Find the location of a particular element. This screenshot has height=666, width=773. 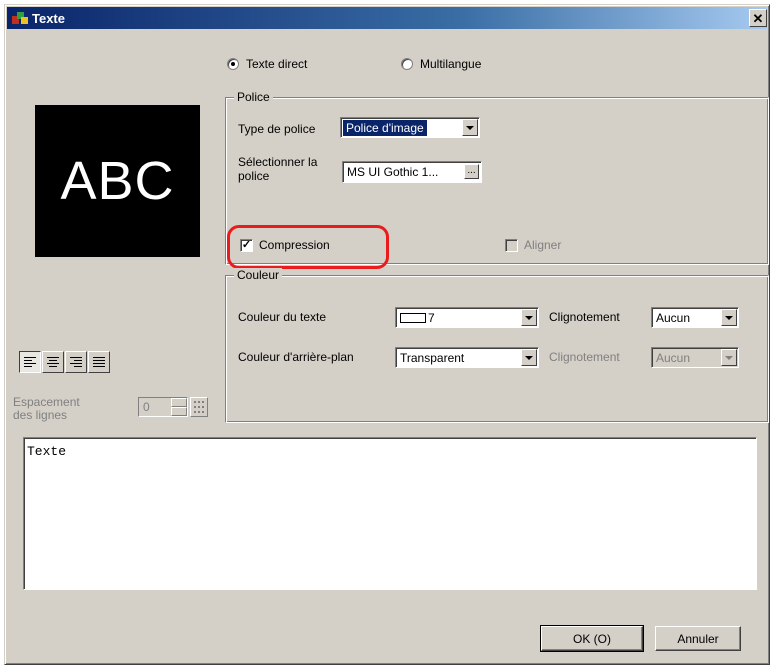

text-preview: ABC is located at coordinates (117, 181).